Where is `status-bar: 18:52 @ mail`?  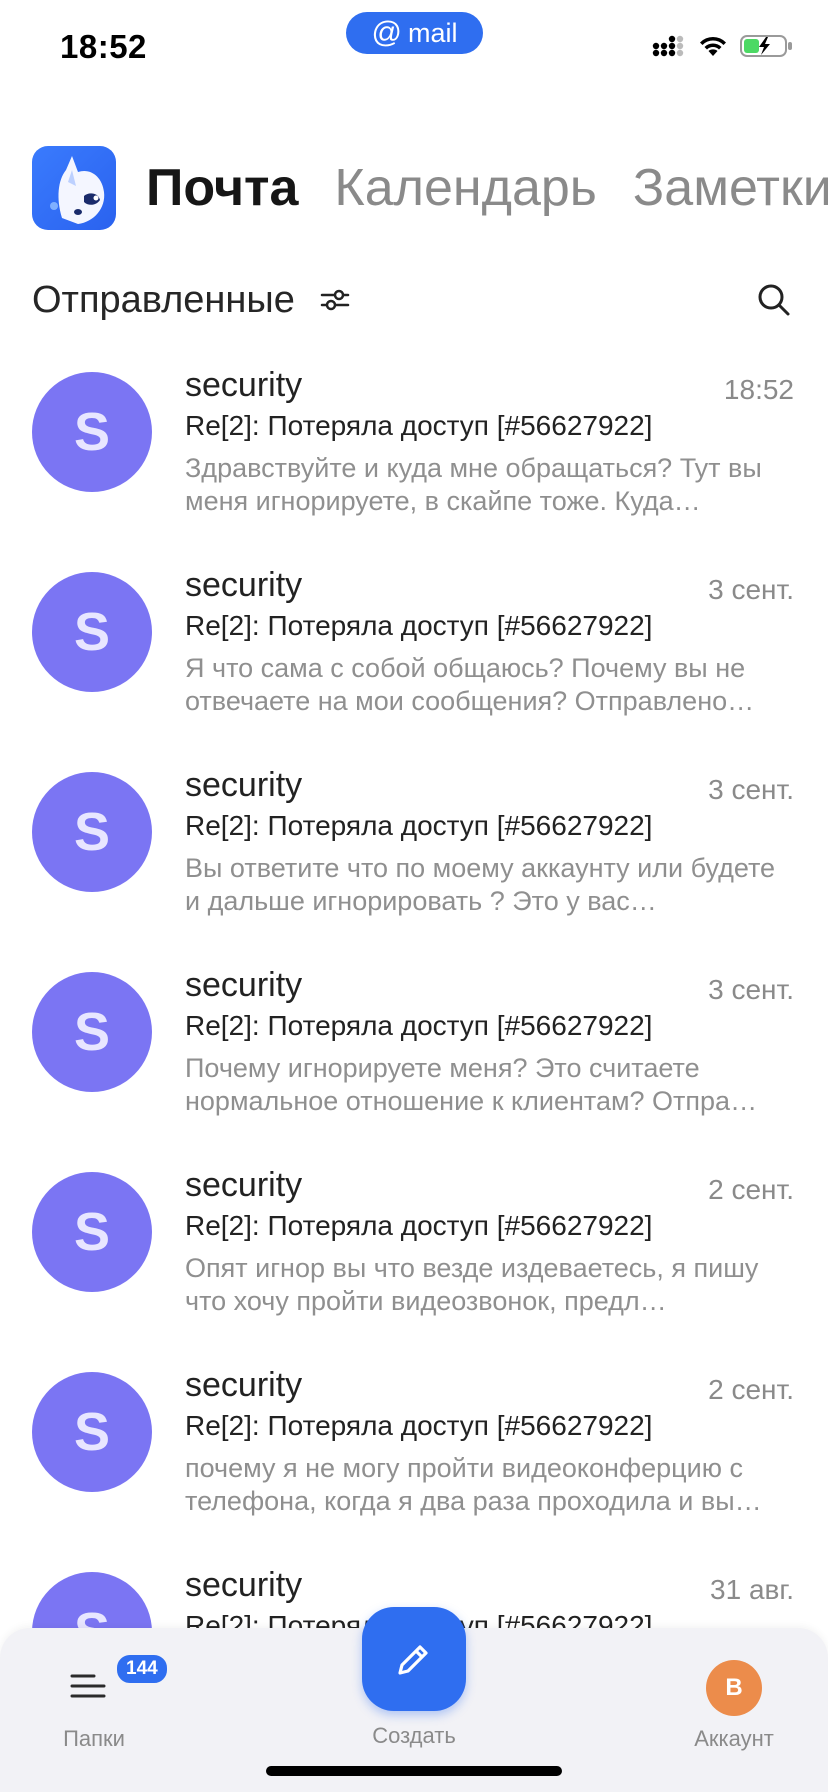 status-bar: 18:52 @ mail is located at coordinates (414, 50).